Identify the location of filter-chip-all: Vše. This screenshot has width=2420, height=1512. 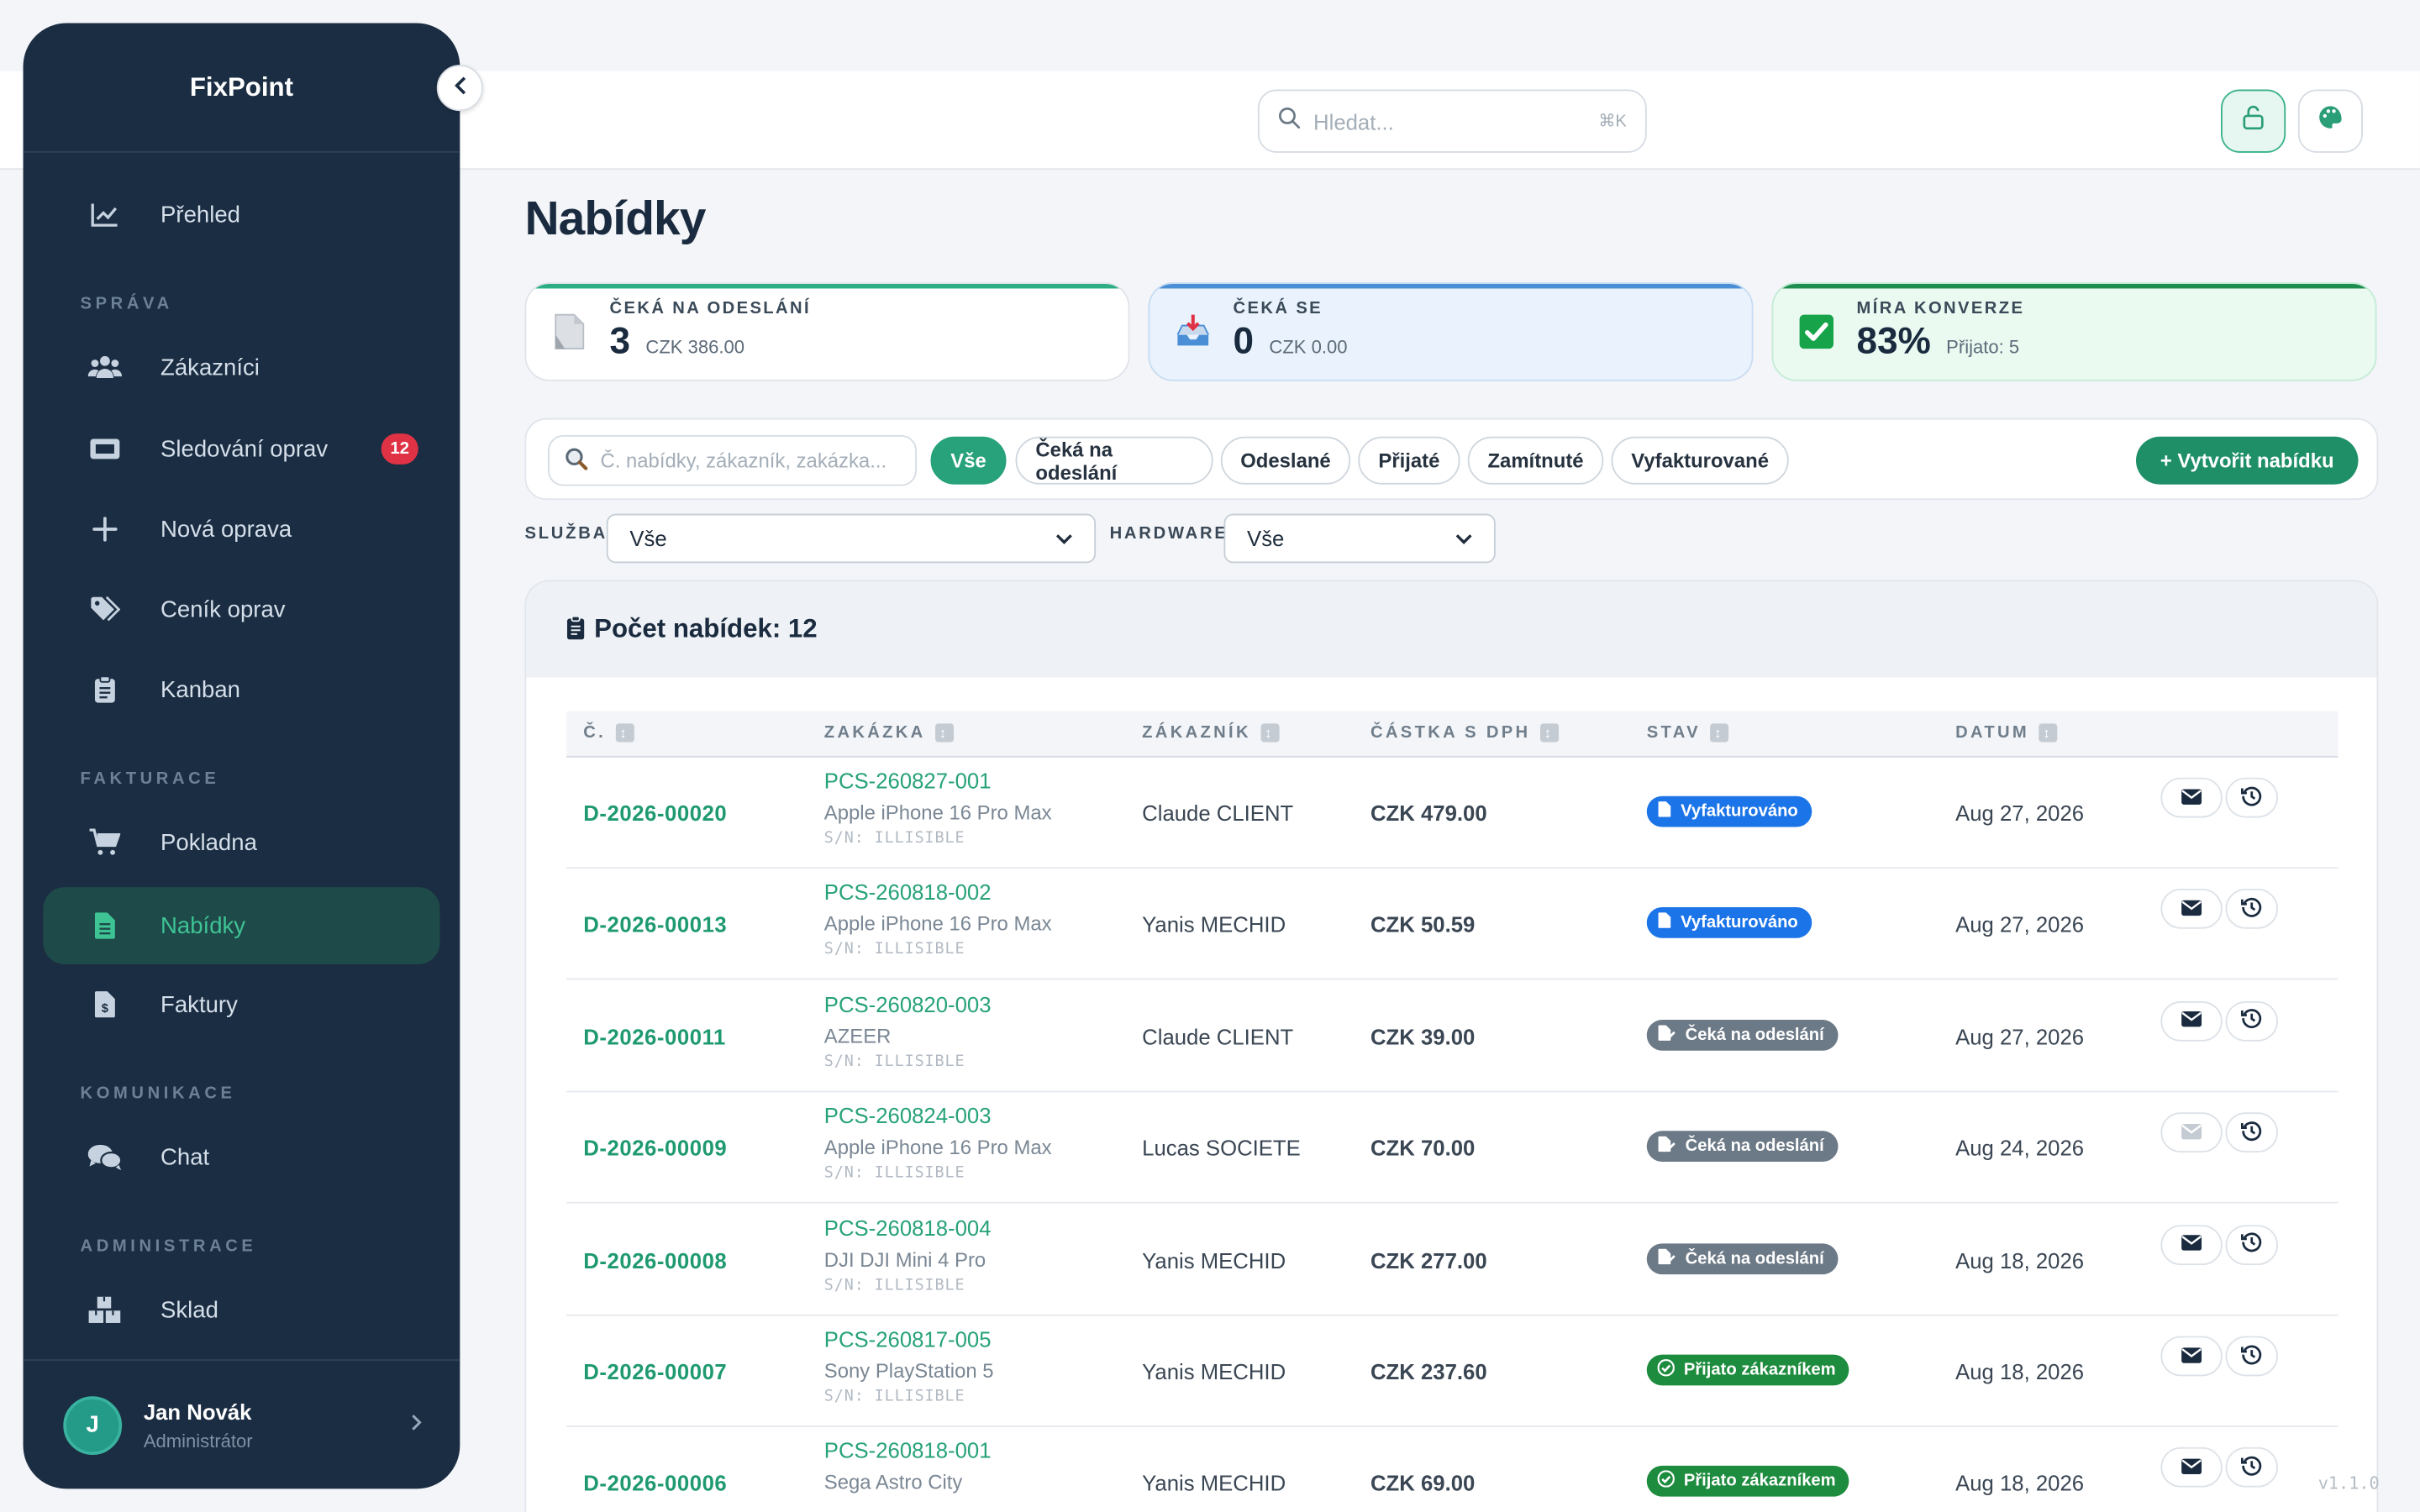
(968, 460).